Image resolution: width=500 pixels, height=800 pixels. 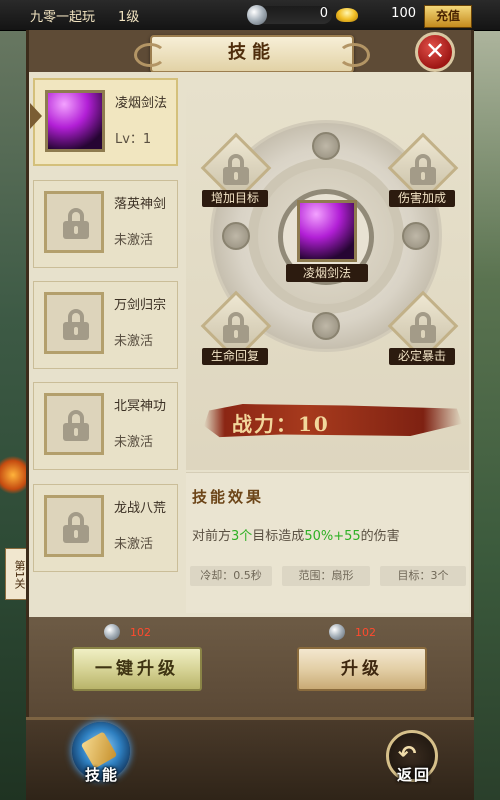 I want to click on stage-side-tab: 第1关, so click(x=16, y=574).